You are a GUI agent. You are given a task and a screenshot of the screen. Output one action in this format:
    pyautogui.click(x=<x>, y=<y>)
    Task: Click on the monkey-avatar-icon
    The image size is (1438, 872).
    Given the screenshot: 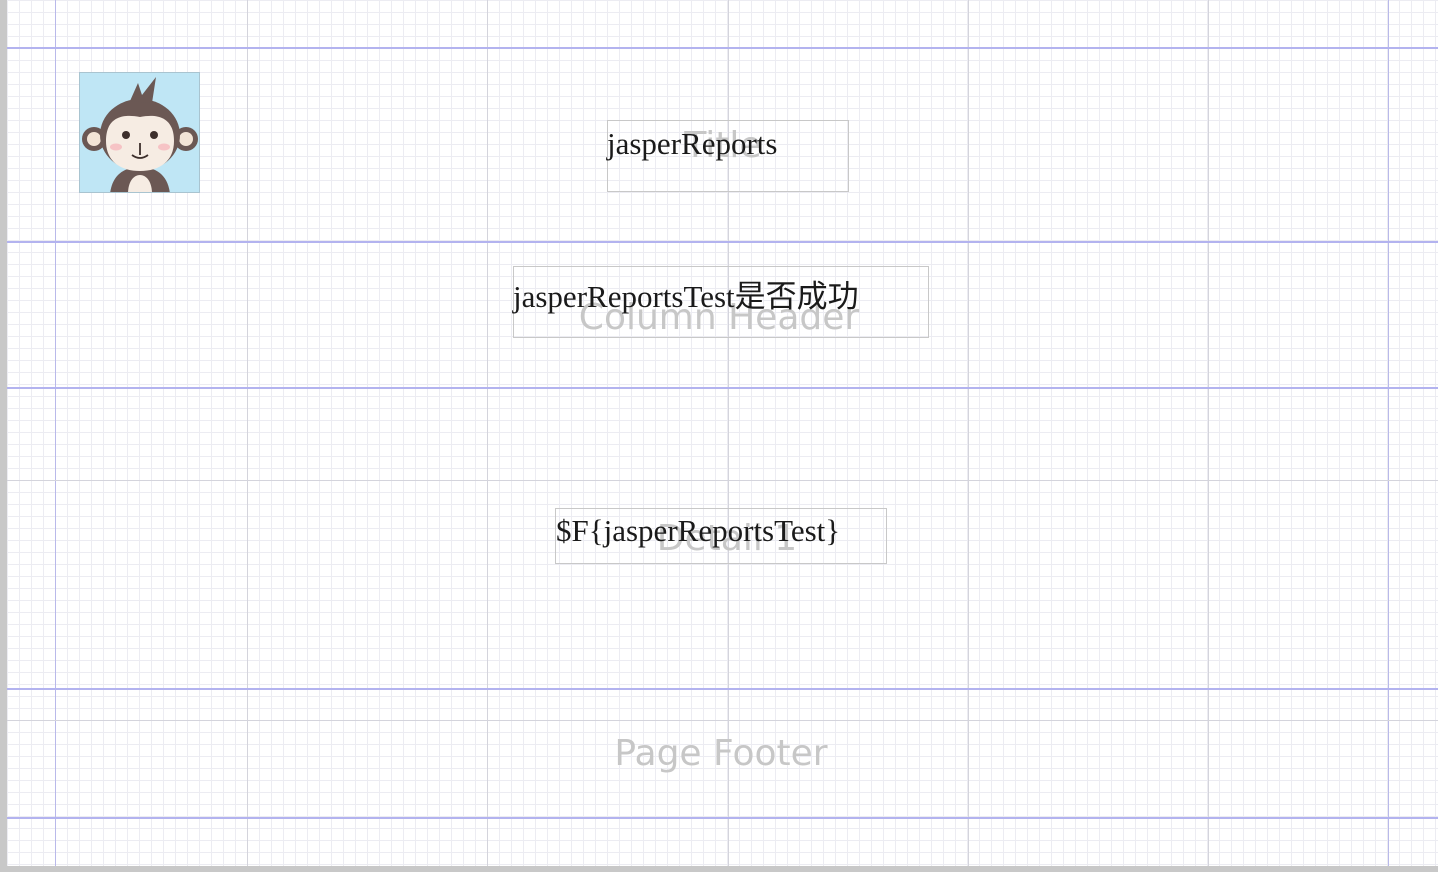 What is the action you would take?
    pyautogui.click(x=139, y=132)
    